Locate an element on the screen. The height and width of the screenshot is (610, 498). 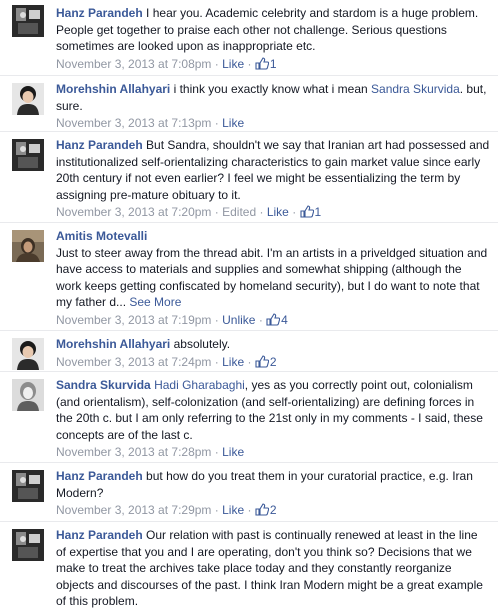
comment-author: Amitis Motevalli is located at coordinates (273, 236).